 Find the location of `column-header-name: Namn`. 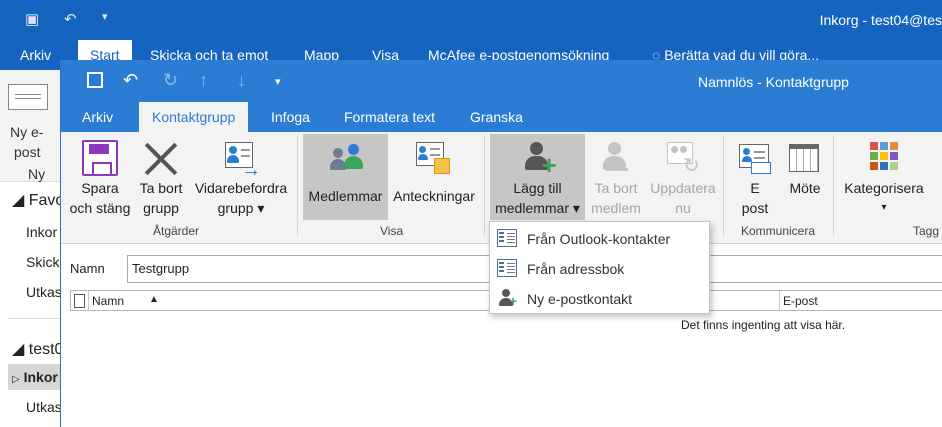

column-header-name: Namn is located at coordinates (108, 301).